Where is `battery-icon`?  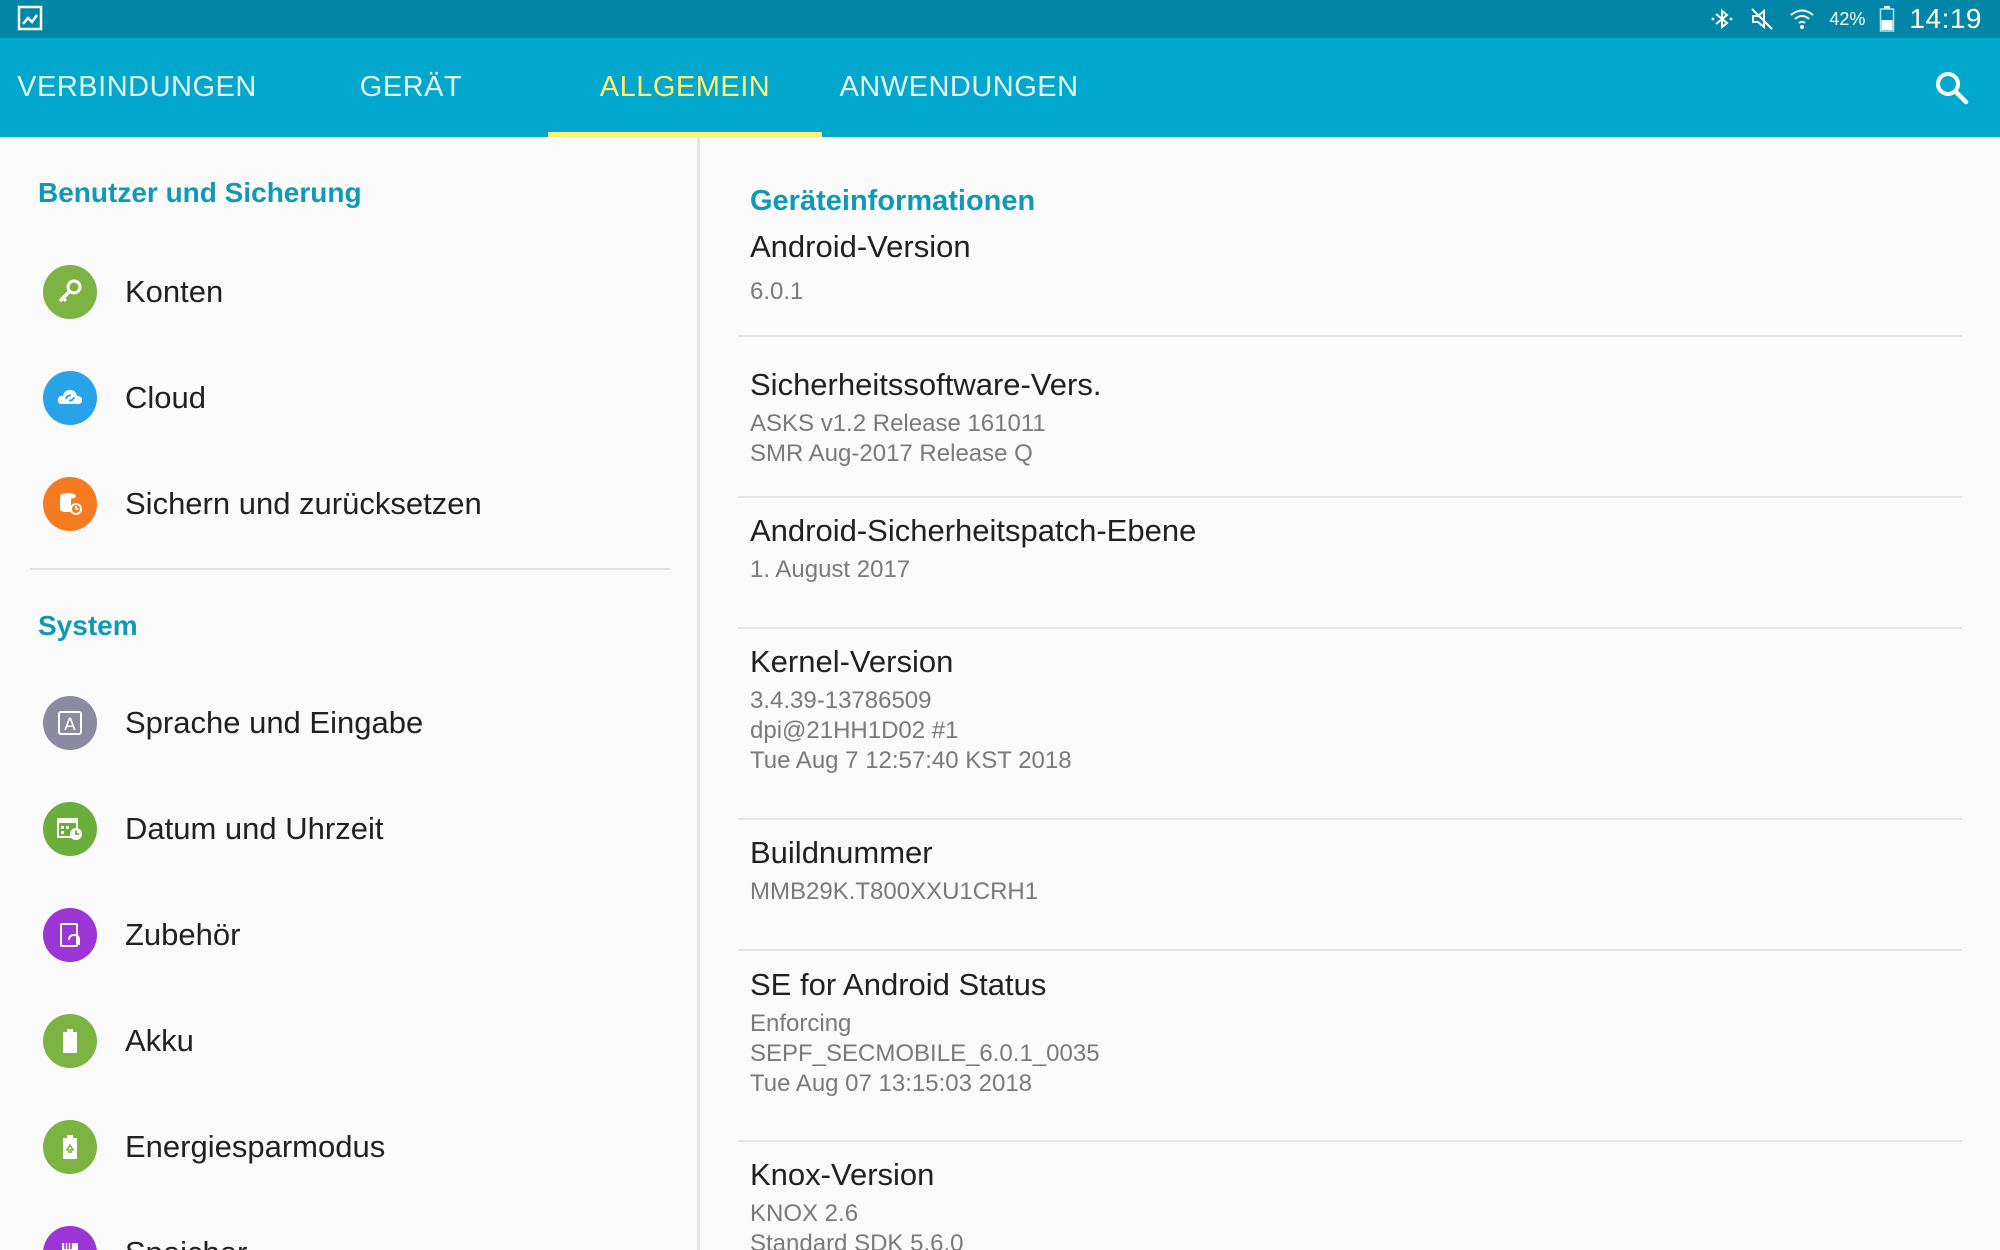 battery-icon is located at coordinates (70, 1041).